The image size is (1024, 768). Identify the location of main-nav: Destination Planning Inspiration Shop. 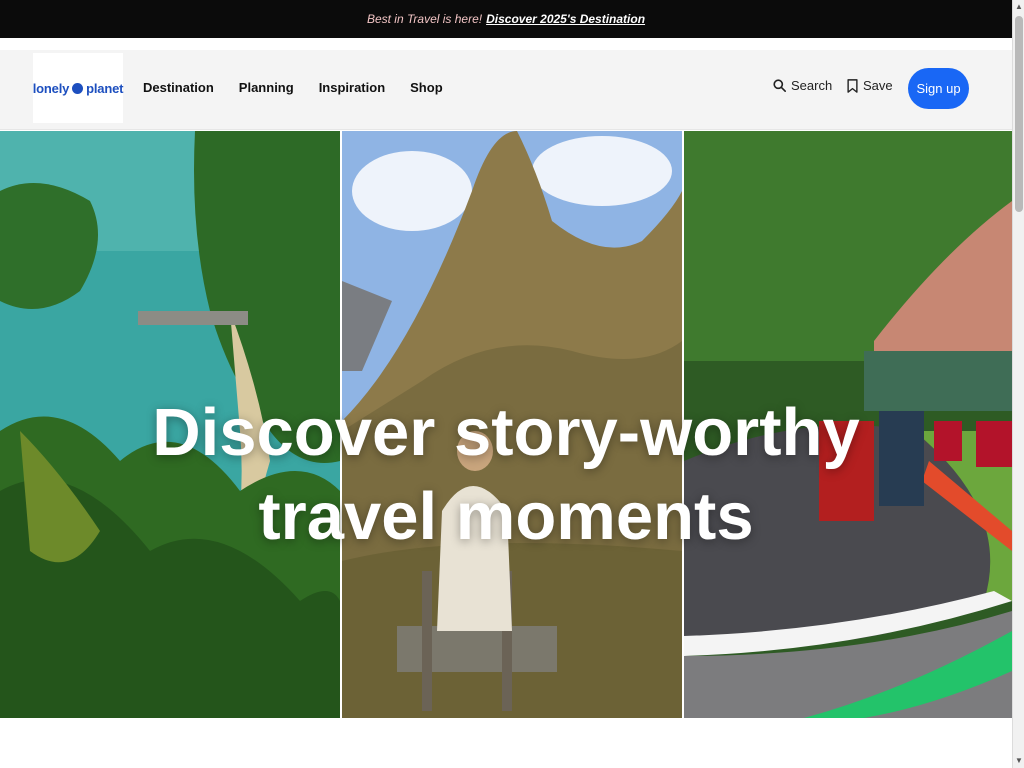
(293, 87).